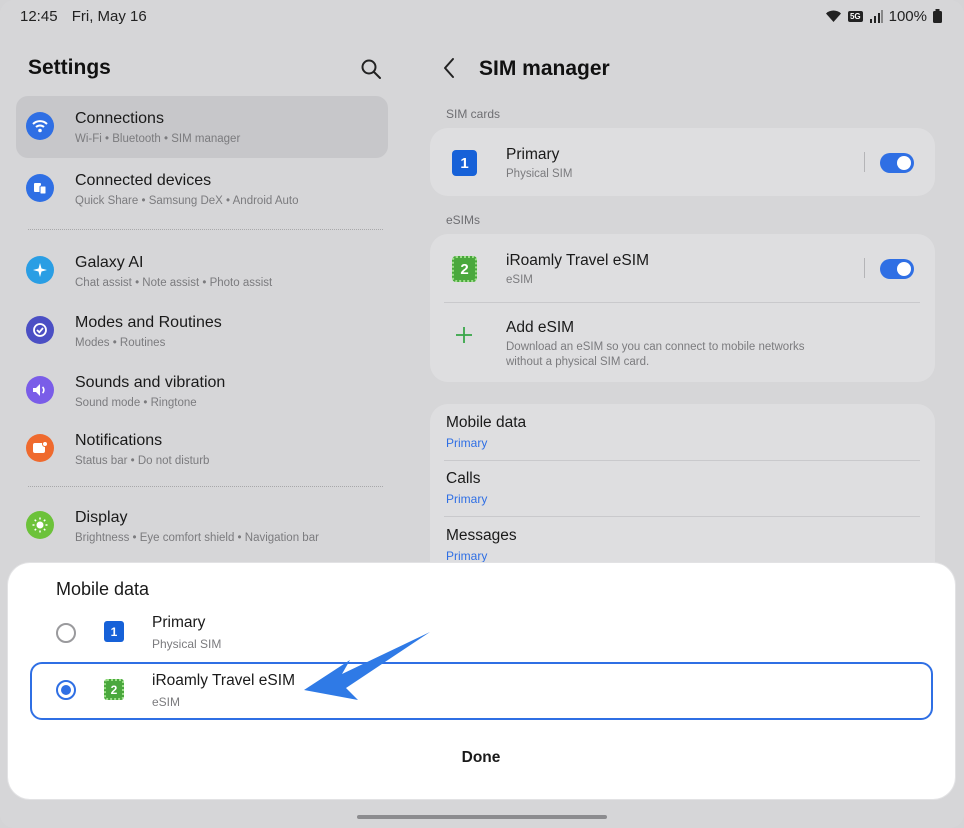  What do you see at coordinates (540, 327) in the screenshot?
I see `add-esim-title: Add eSIM` at bounding box center [540, 327].